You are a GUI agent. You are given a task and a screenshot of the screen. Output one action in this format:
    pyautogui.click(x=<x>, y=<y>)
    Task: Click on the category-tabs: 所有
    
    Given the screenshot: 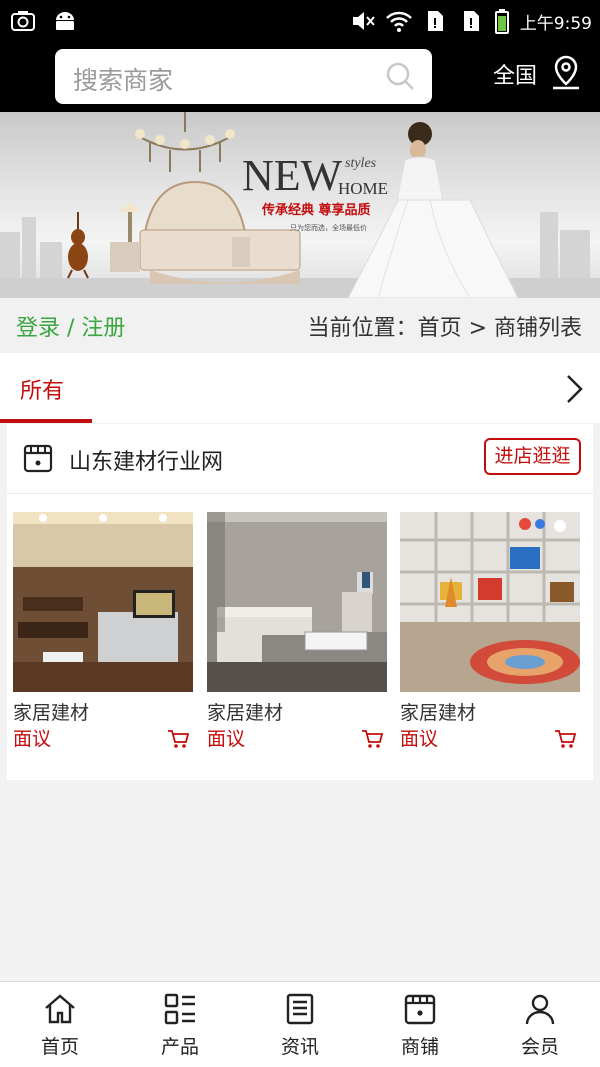 What is the action you would take?
    pyautogui.click(x=300, y=388)
    